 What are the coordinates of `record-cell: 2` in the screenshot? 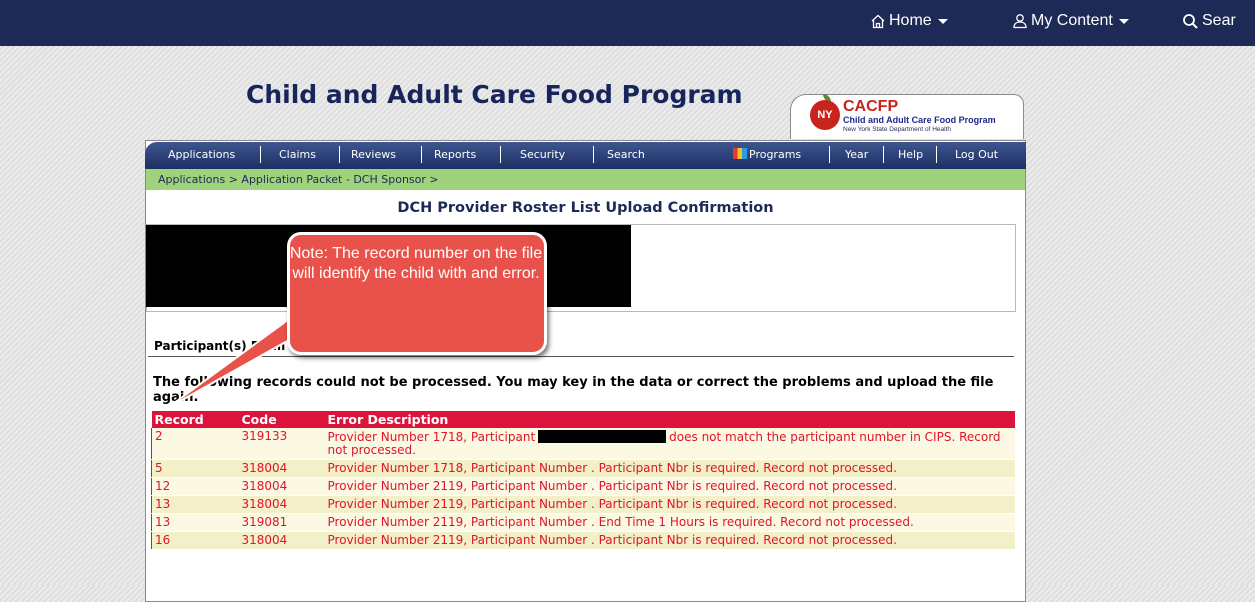 It's located at (195, 444).